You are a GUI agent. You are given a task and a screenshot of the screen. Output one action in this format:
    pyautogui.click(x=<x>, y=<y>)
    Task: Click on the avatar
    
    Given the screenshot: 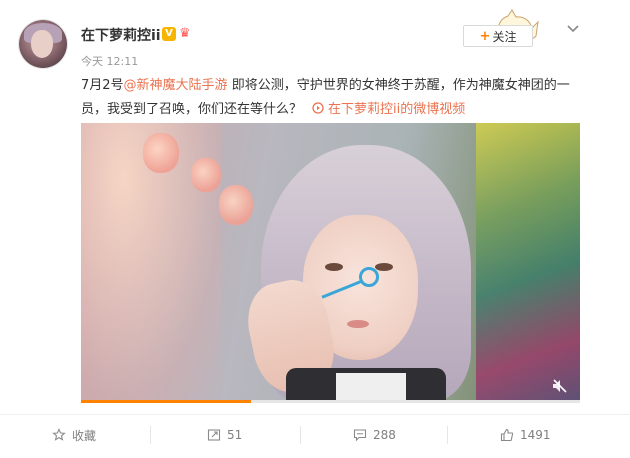 What is the action you would take?
    pyautogui.click(x=43, y=44)
    